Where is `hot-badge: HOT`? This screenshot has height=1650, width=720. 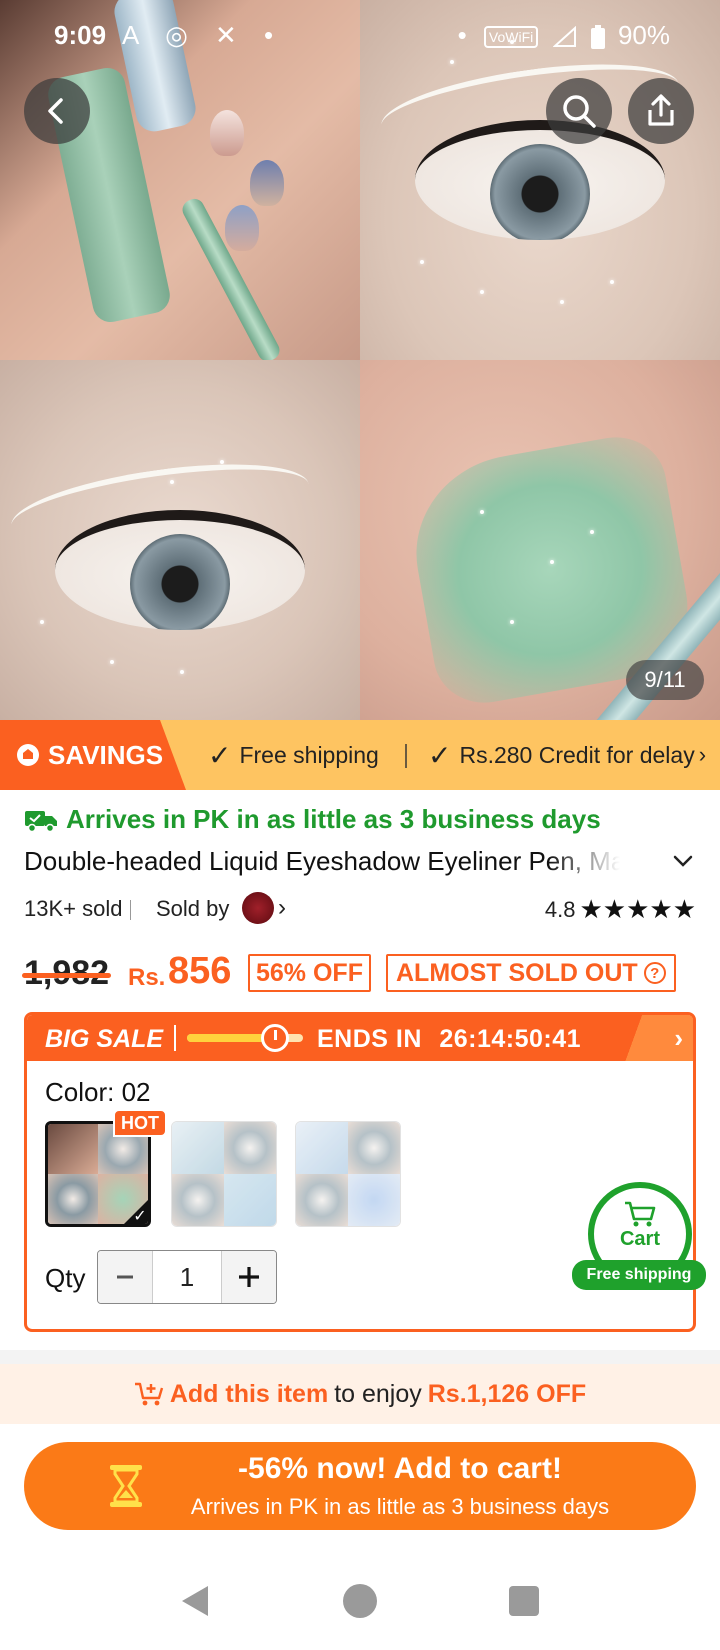
hot-badge: HOT is located at coordinates (140, 1123).